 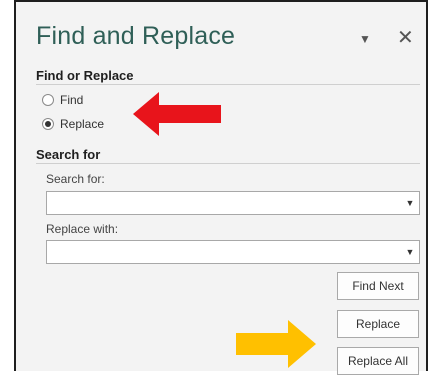 I want to click on pane-options-dropdown-icon: ▼, so click(x=365, y=39).